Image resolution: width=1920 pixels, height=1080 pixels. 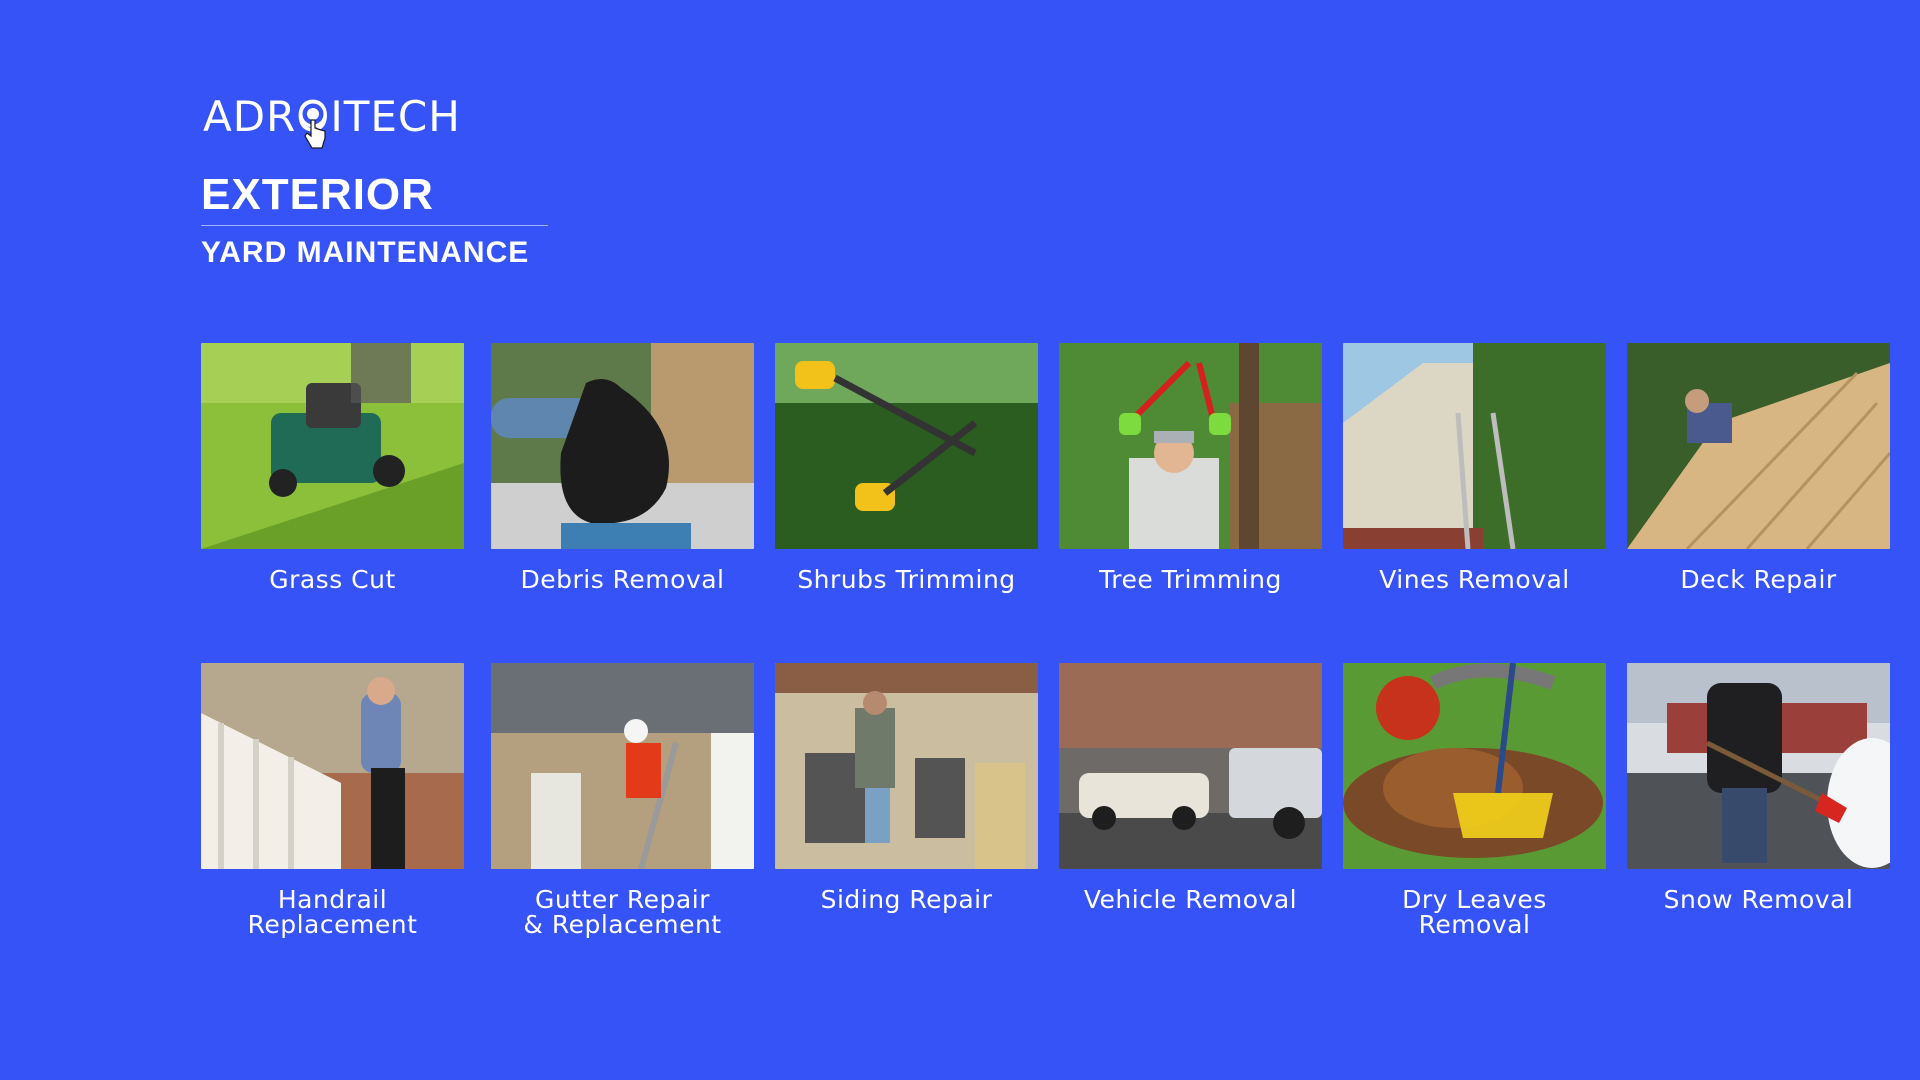 I want to click on service-card-dry-leaves-removal: Dry Leaves Removal, so click(x=1474, y=800).